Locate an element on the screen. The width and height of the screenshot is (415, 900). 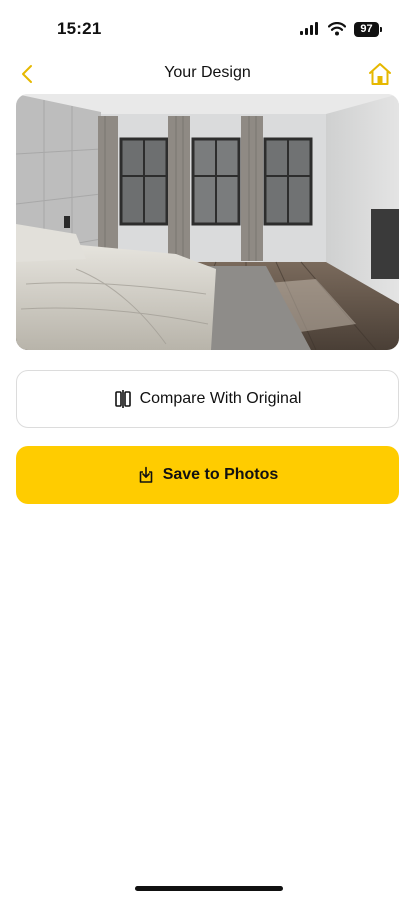
home-indicator is located at coordinates (209, 888).